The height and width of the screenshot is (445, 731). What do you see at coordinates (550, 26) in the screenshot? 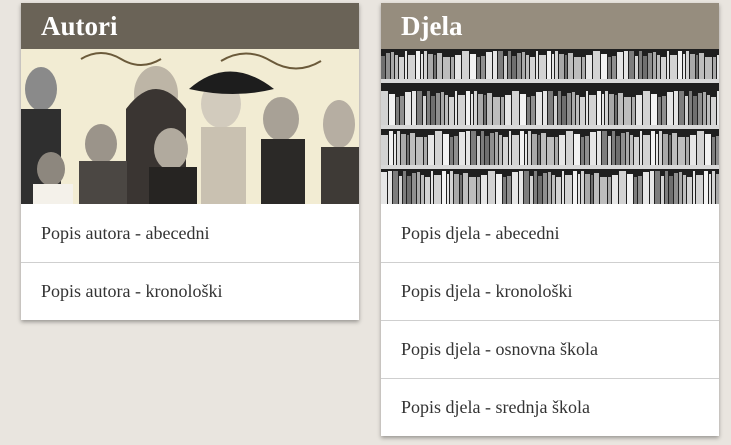
I see `works-card-title: Djela` at bounding box center [550, 26].